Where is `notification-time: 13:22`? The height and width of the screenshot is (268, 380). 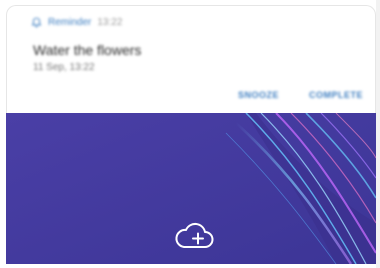
notification-time: 13:22 is located at coordinates (110, 22).